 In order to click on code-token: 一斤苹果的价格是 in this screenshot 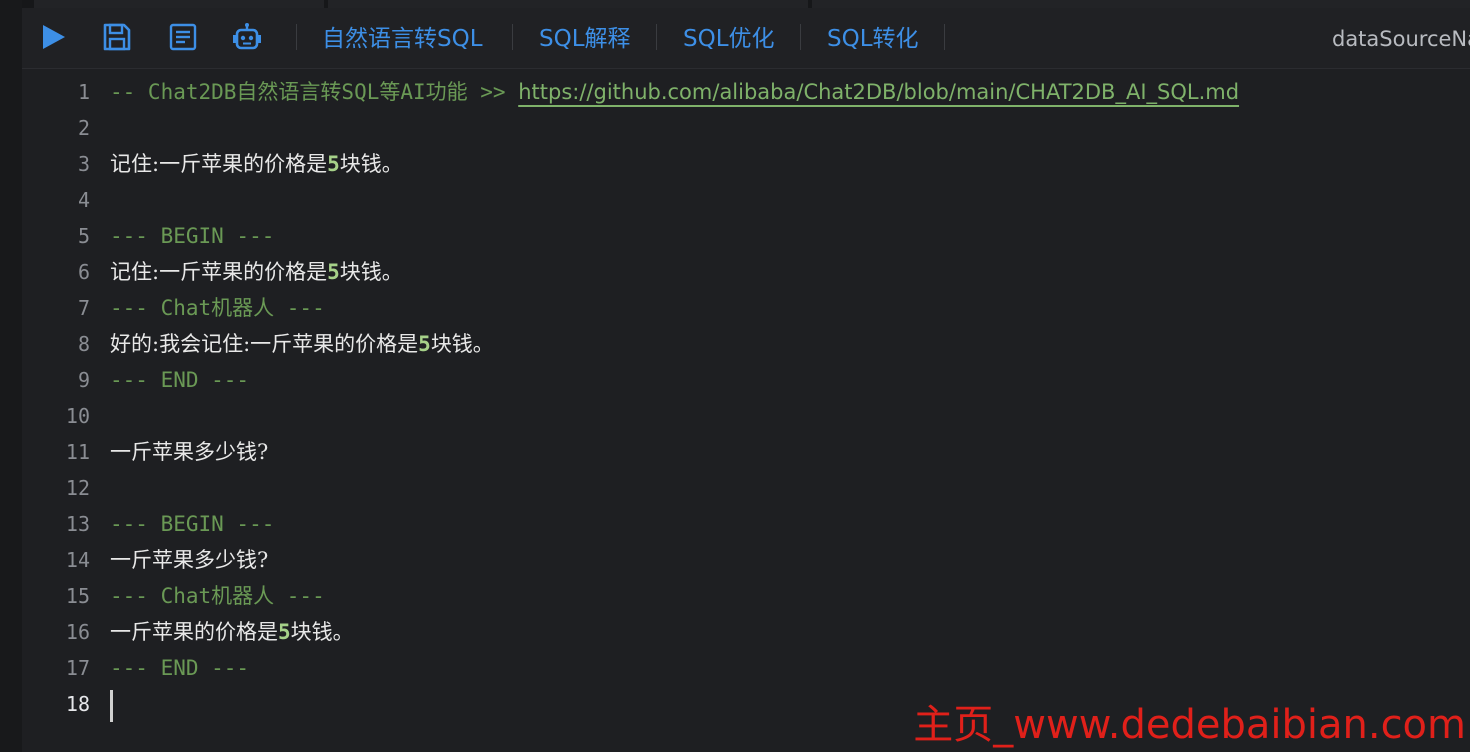, I will do `click(194, 632)`.